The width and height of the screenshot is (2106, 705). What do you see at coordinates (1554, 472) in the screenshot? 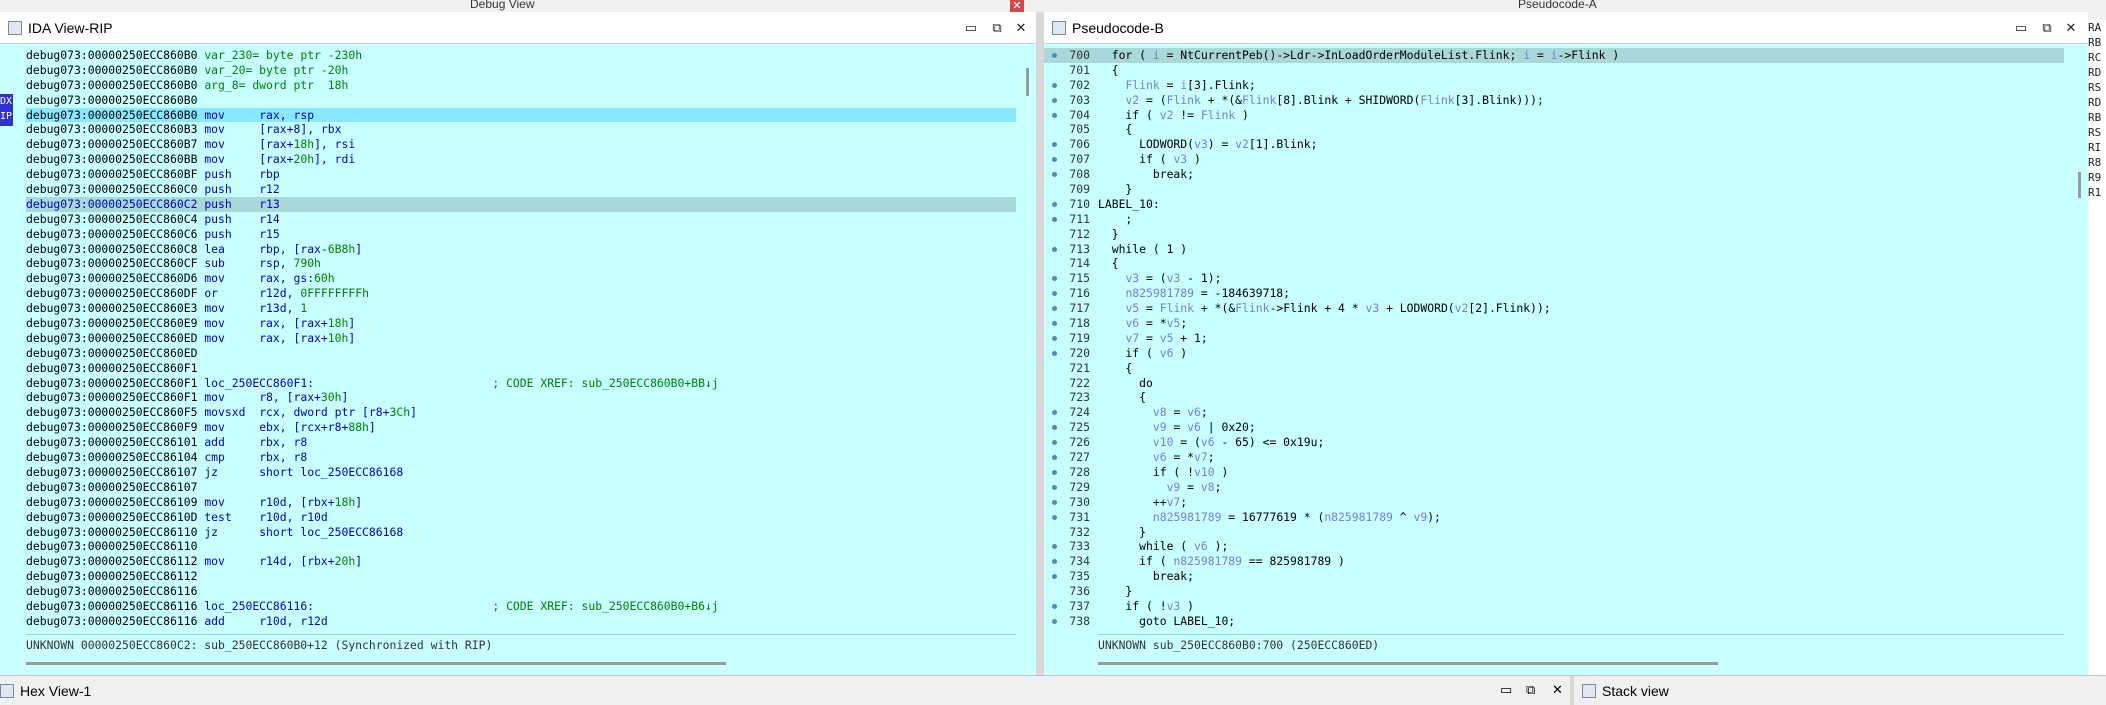
I see `pseudocode-line: 728 if ( !v10 )` at bounding box center [1554, 472].